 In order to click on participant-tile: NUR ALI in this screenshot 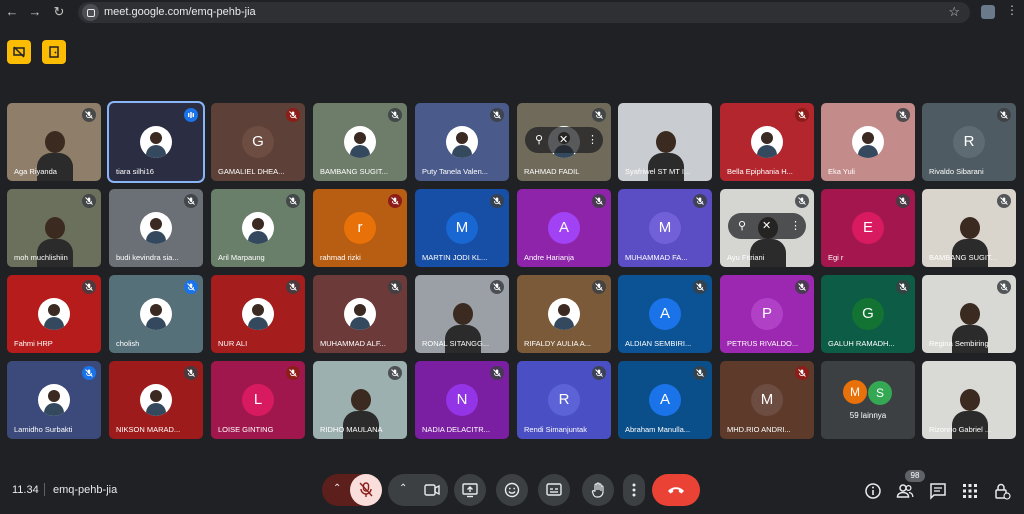, I will do `click(258, 314)`.